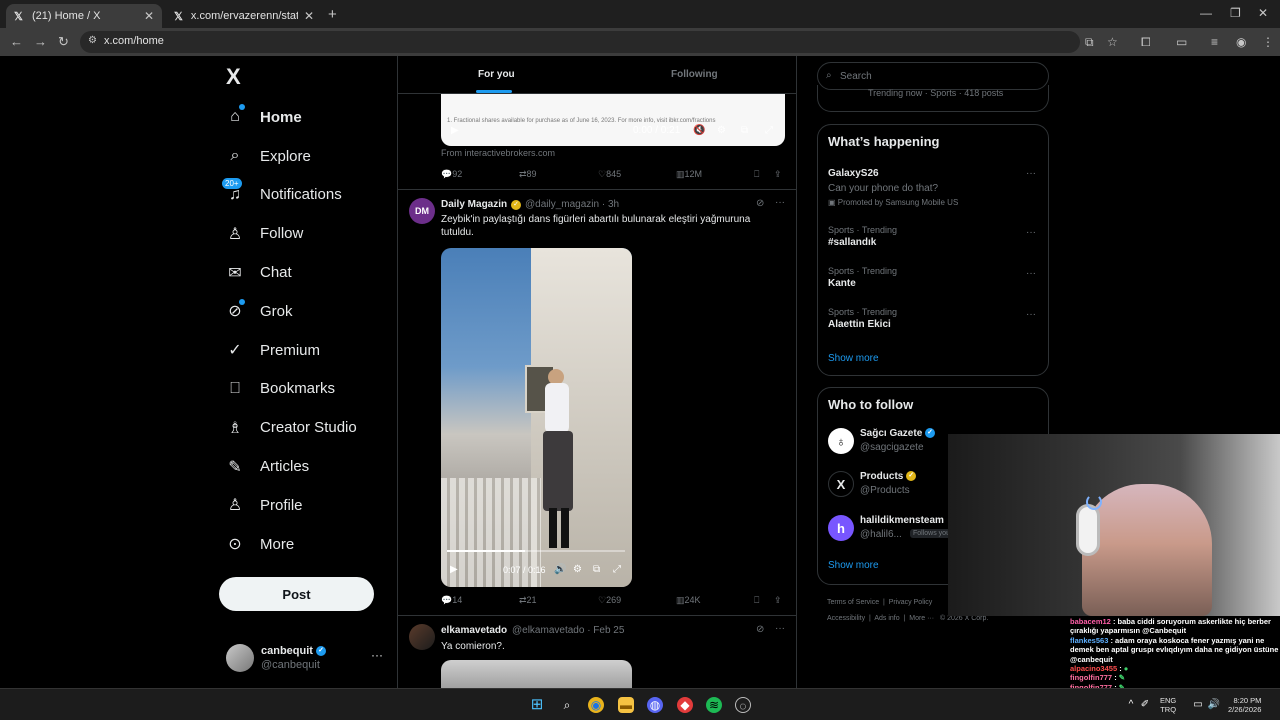 The height and width of the screenshot is (720, 1280). What do you see at coordinates (303, 505) in the screenshot?
I see `sidebar-item-profile: ♙ Profile` at bounding box center [303, 505].